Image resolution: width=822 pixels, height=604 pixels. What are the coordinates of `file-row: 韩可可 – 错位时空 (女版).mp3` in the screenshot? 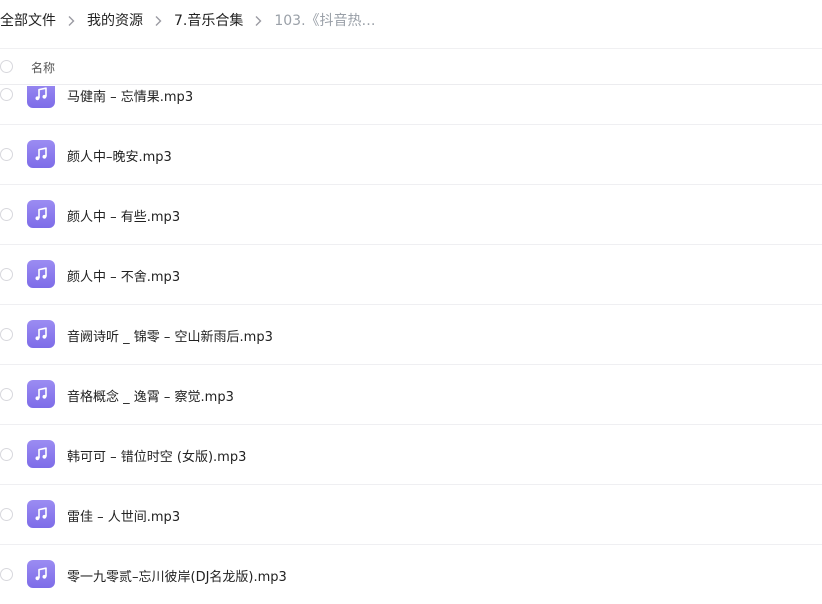 It's located at (411, 455).